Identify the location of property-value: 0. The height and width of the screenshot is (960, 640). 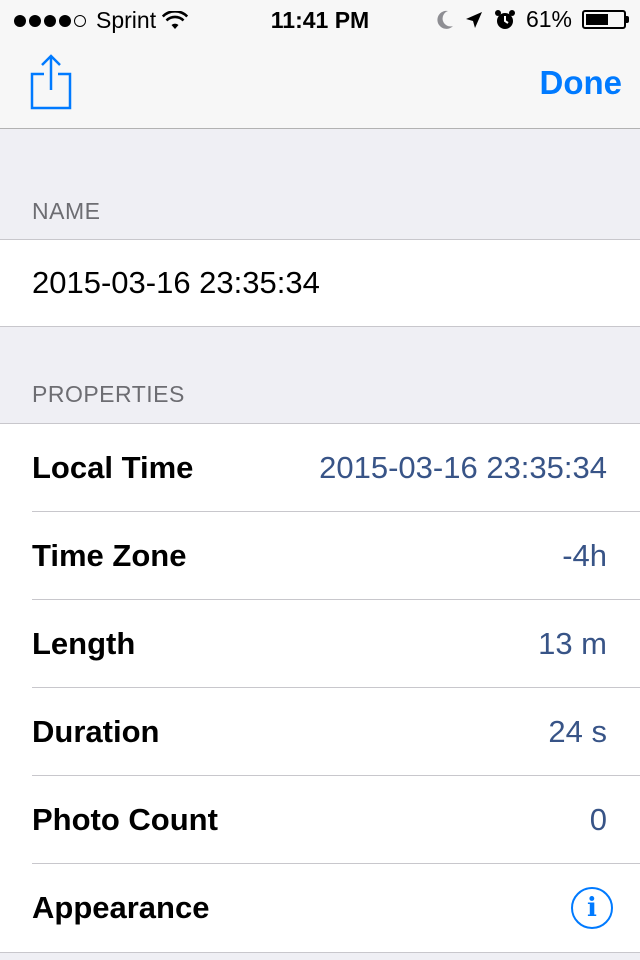
(598, 819).